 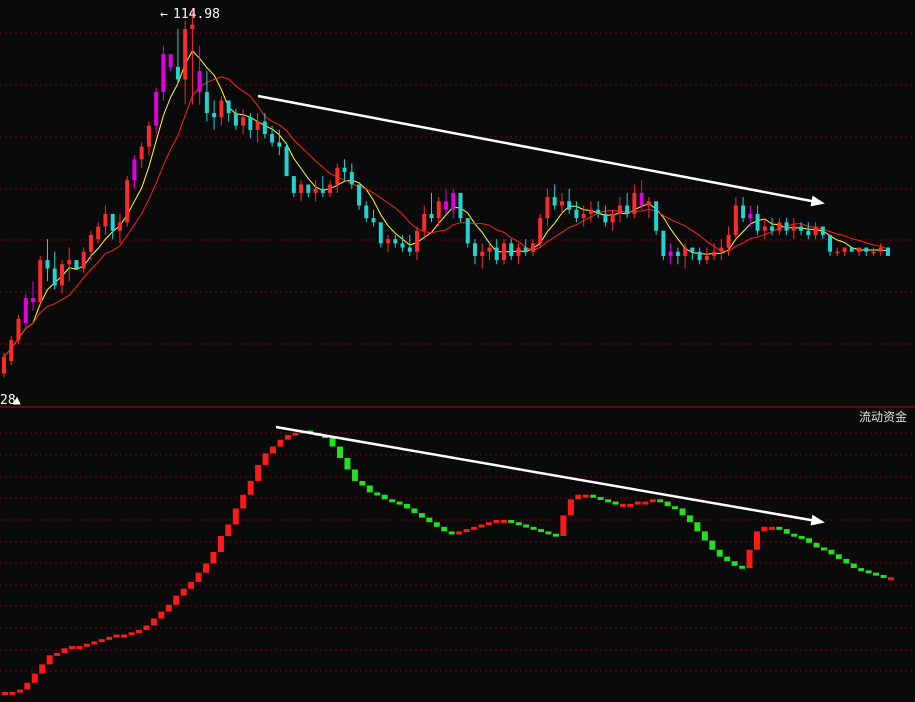 What do you see at coordinates (196, 14) in the screenshot?
I see `high-price-label: 114.98` at bounding box center [196, 14].